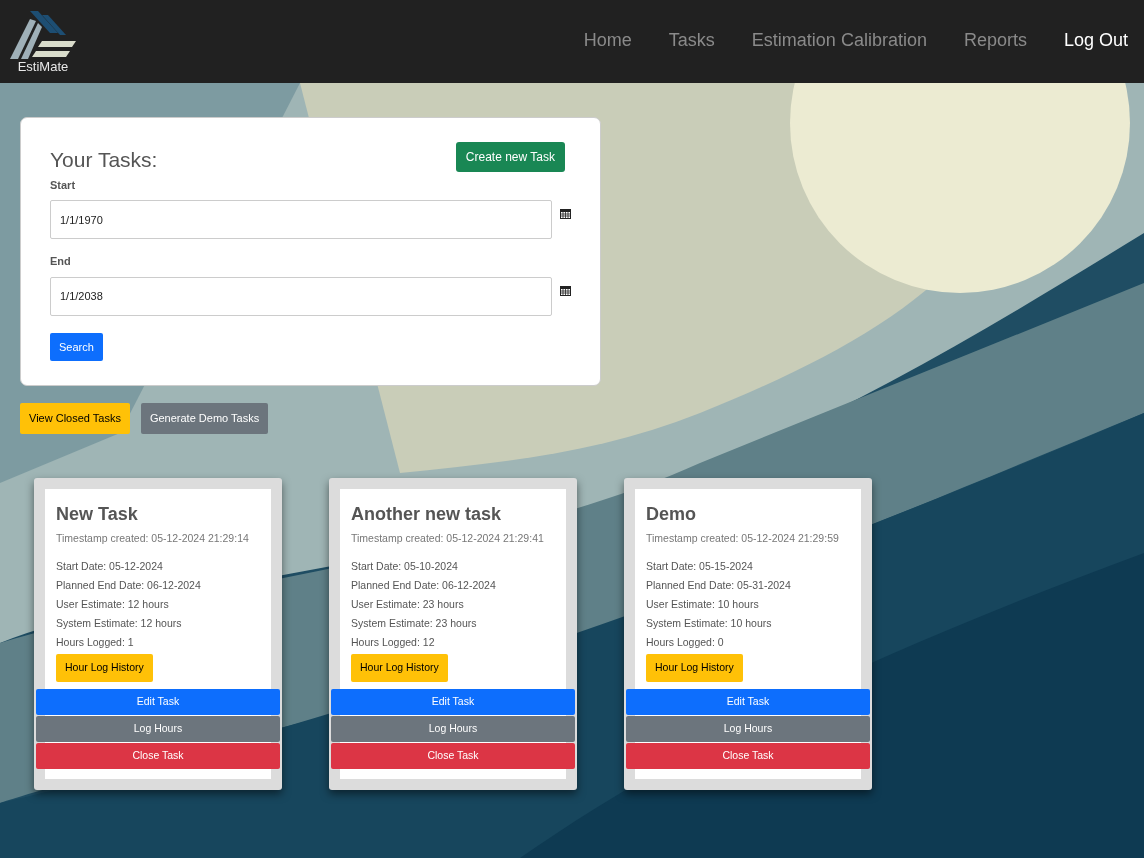 This screenshot has height=858, width=1144. Describe the element at coordinates (110, 566) in the screenshot. I see `task-detail: Start Date: 05-12-2024` at that location.